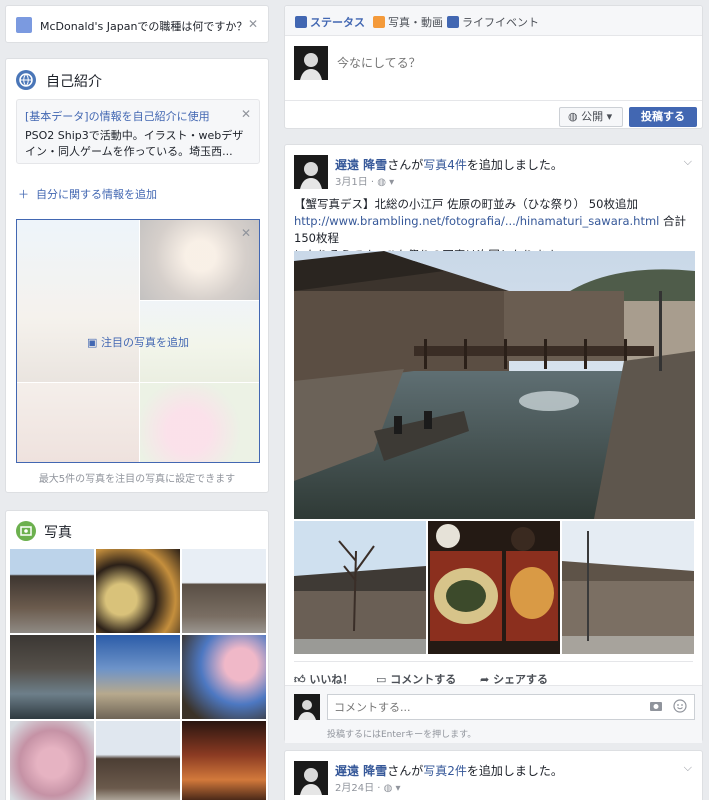 The height and width of the screenshot is (800, 709). What do you see at coordinates (143, 26) in the screenshot?
I see `job-prompt-text: McDonald's Japanでの職種は何ですか？` at bounding box center [143, 26].